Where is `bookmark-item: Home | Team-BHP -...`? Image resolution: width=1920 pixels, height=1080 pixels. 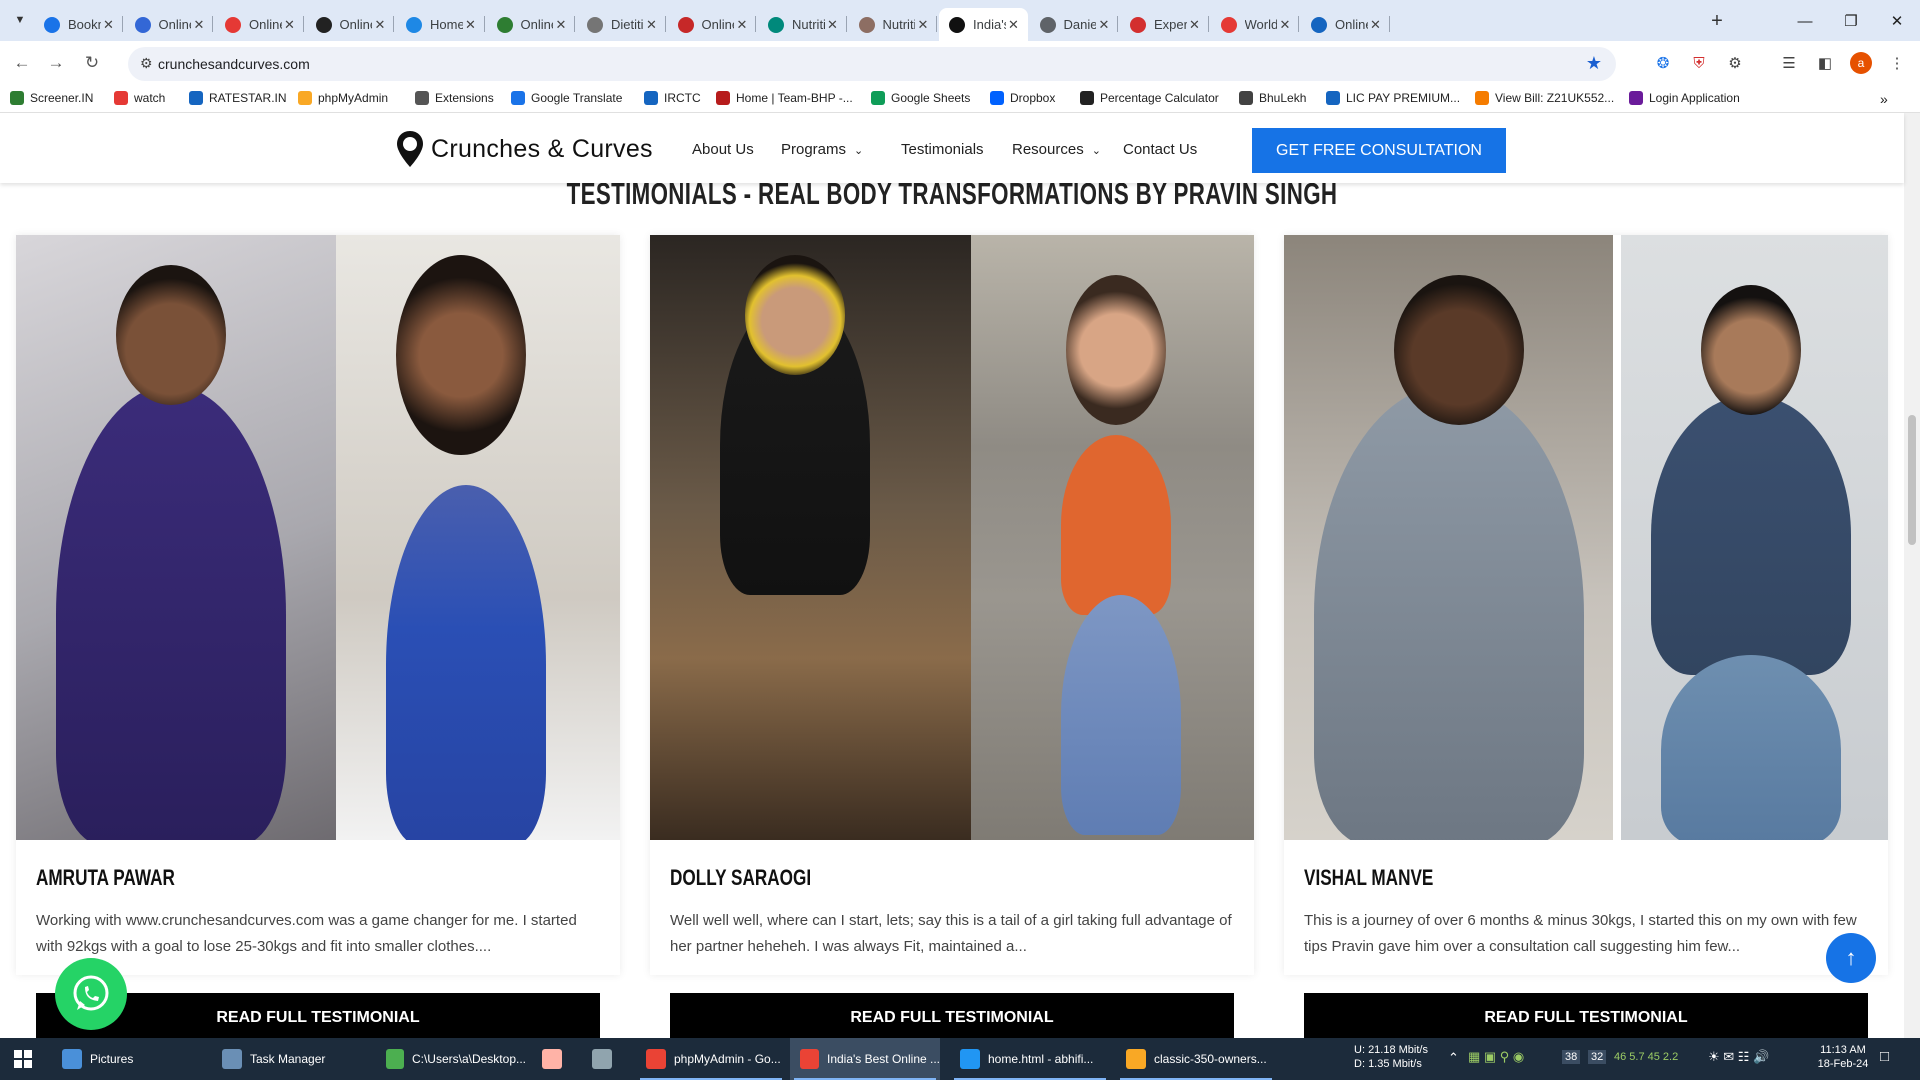 bookmark-item: Home | Team-BHP -... is located at coordinates (784, 98).